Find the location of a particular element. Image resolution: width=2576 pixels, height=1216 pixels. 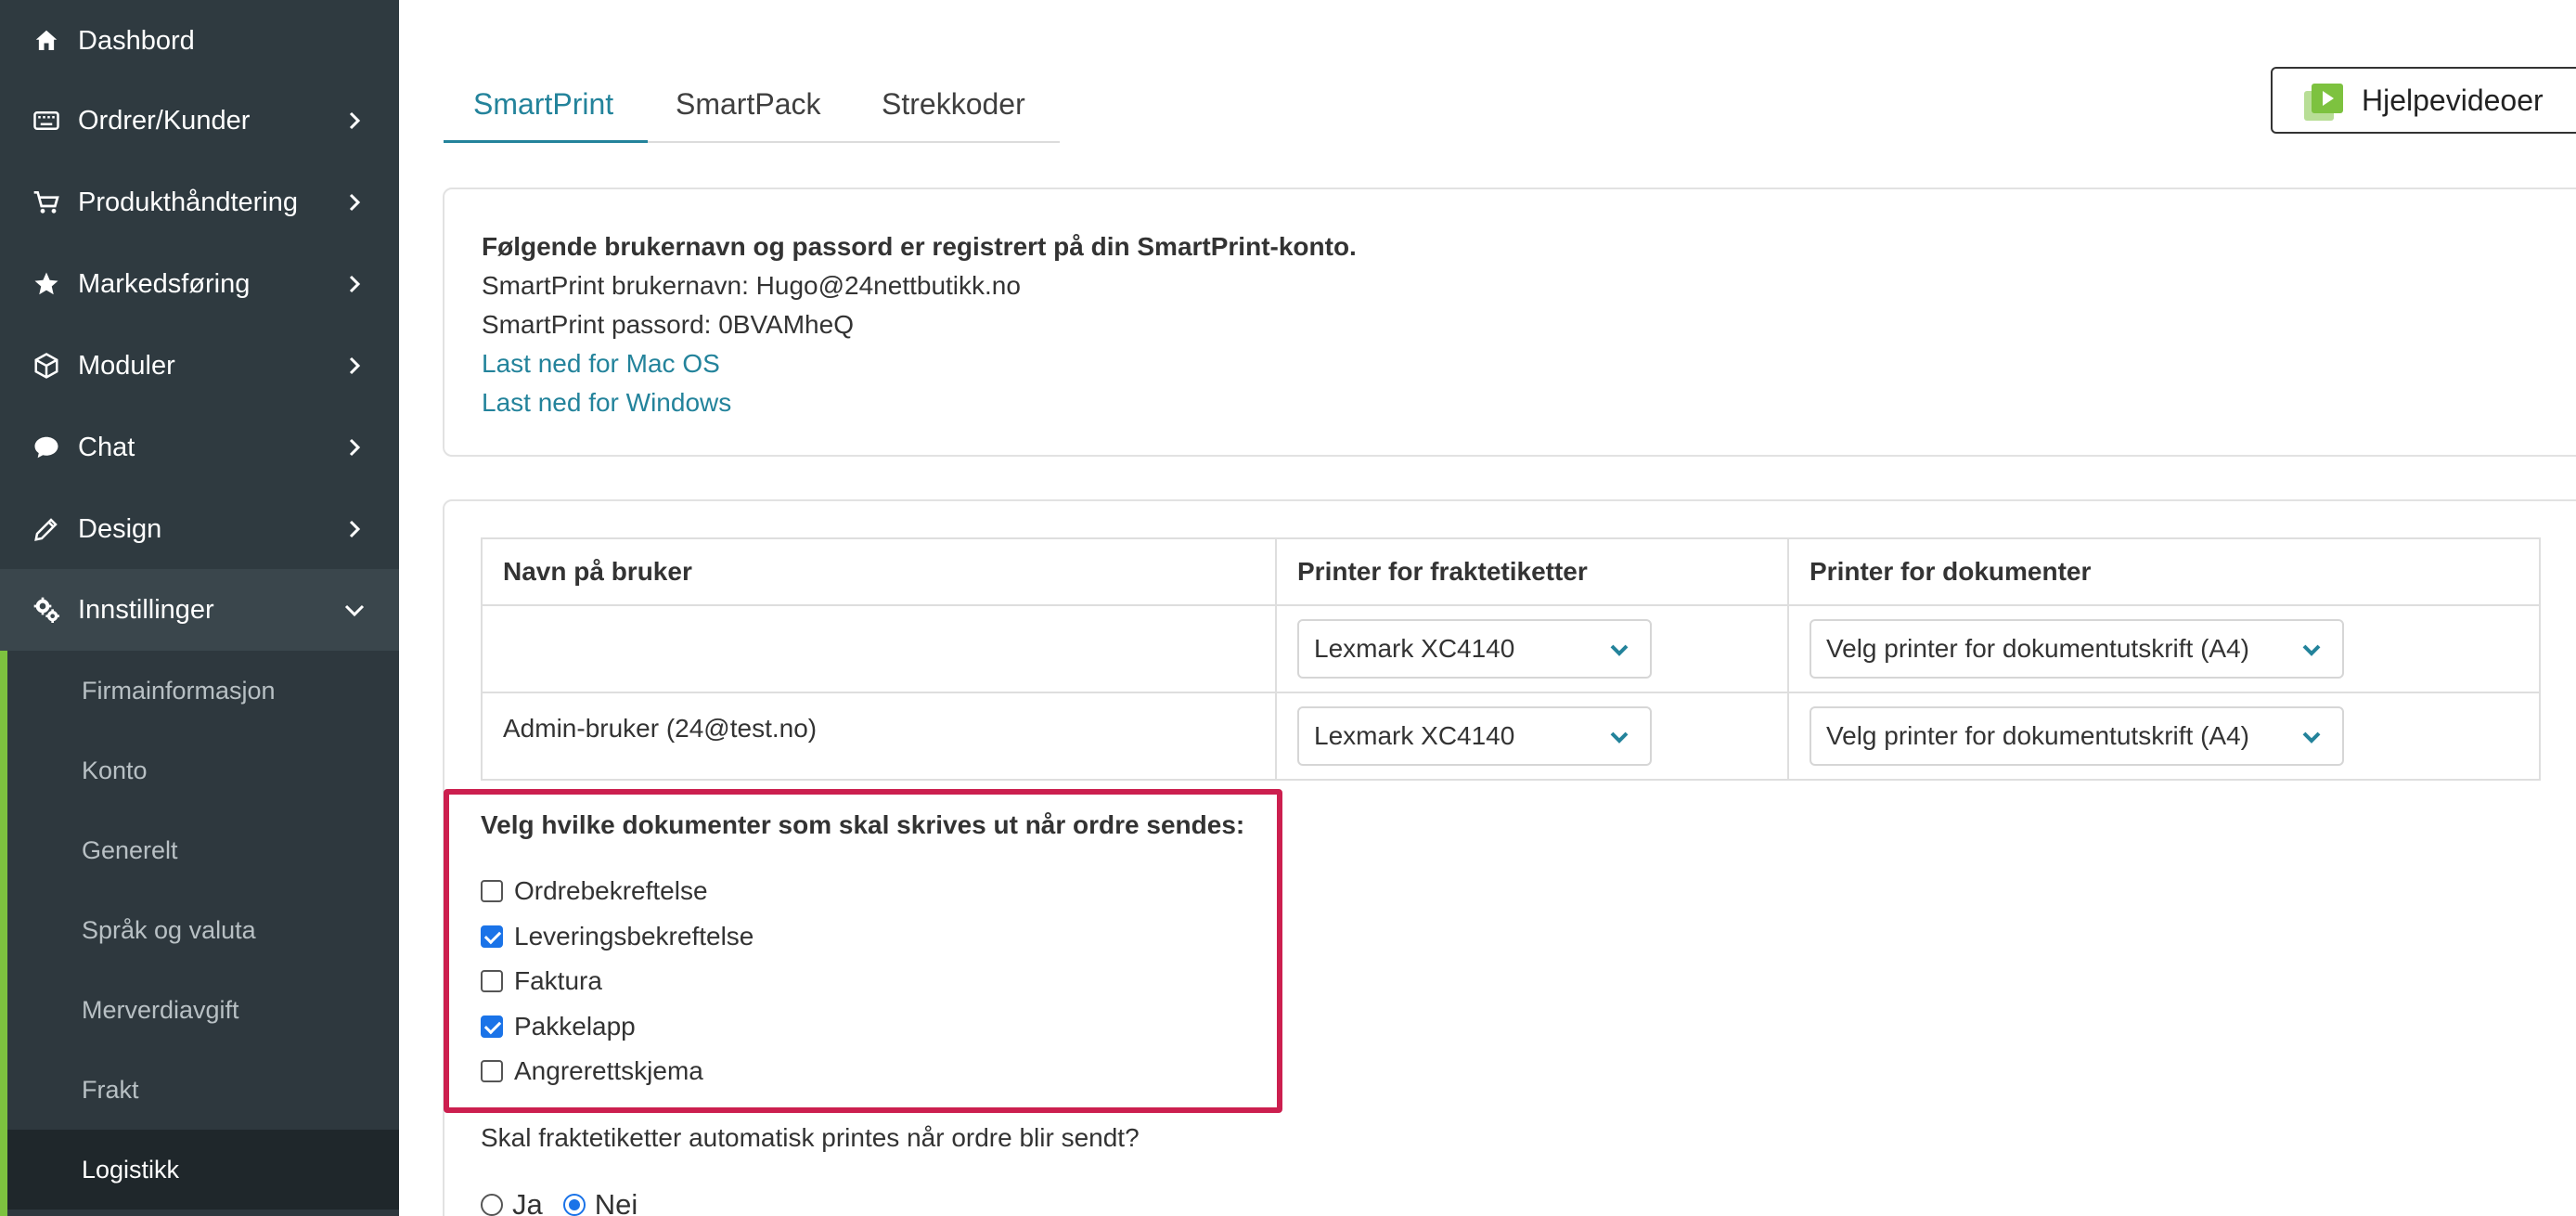

sidebar-item-markedsforing: Markedsføring is located at coordinates (199, 284).